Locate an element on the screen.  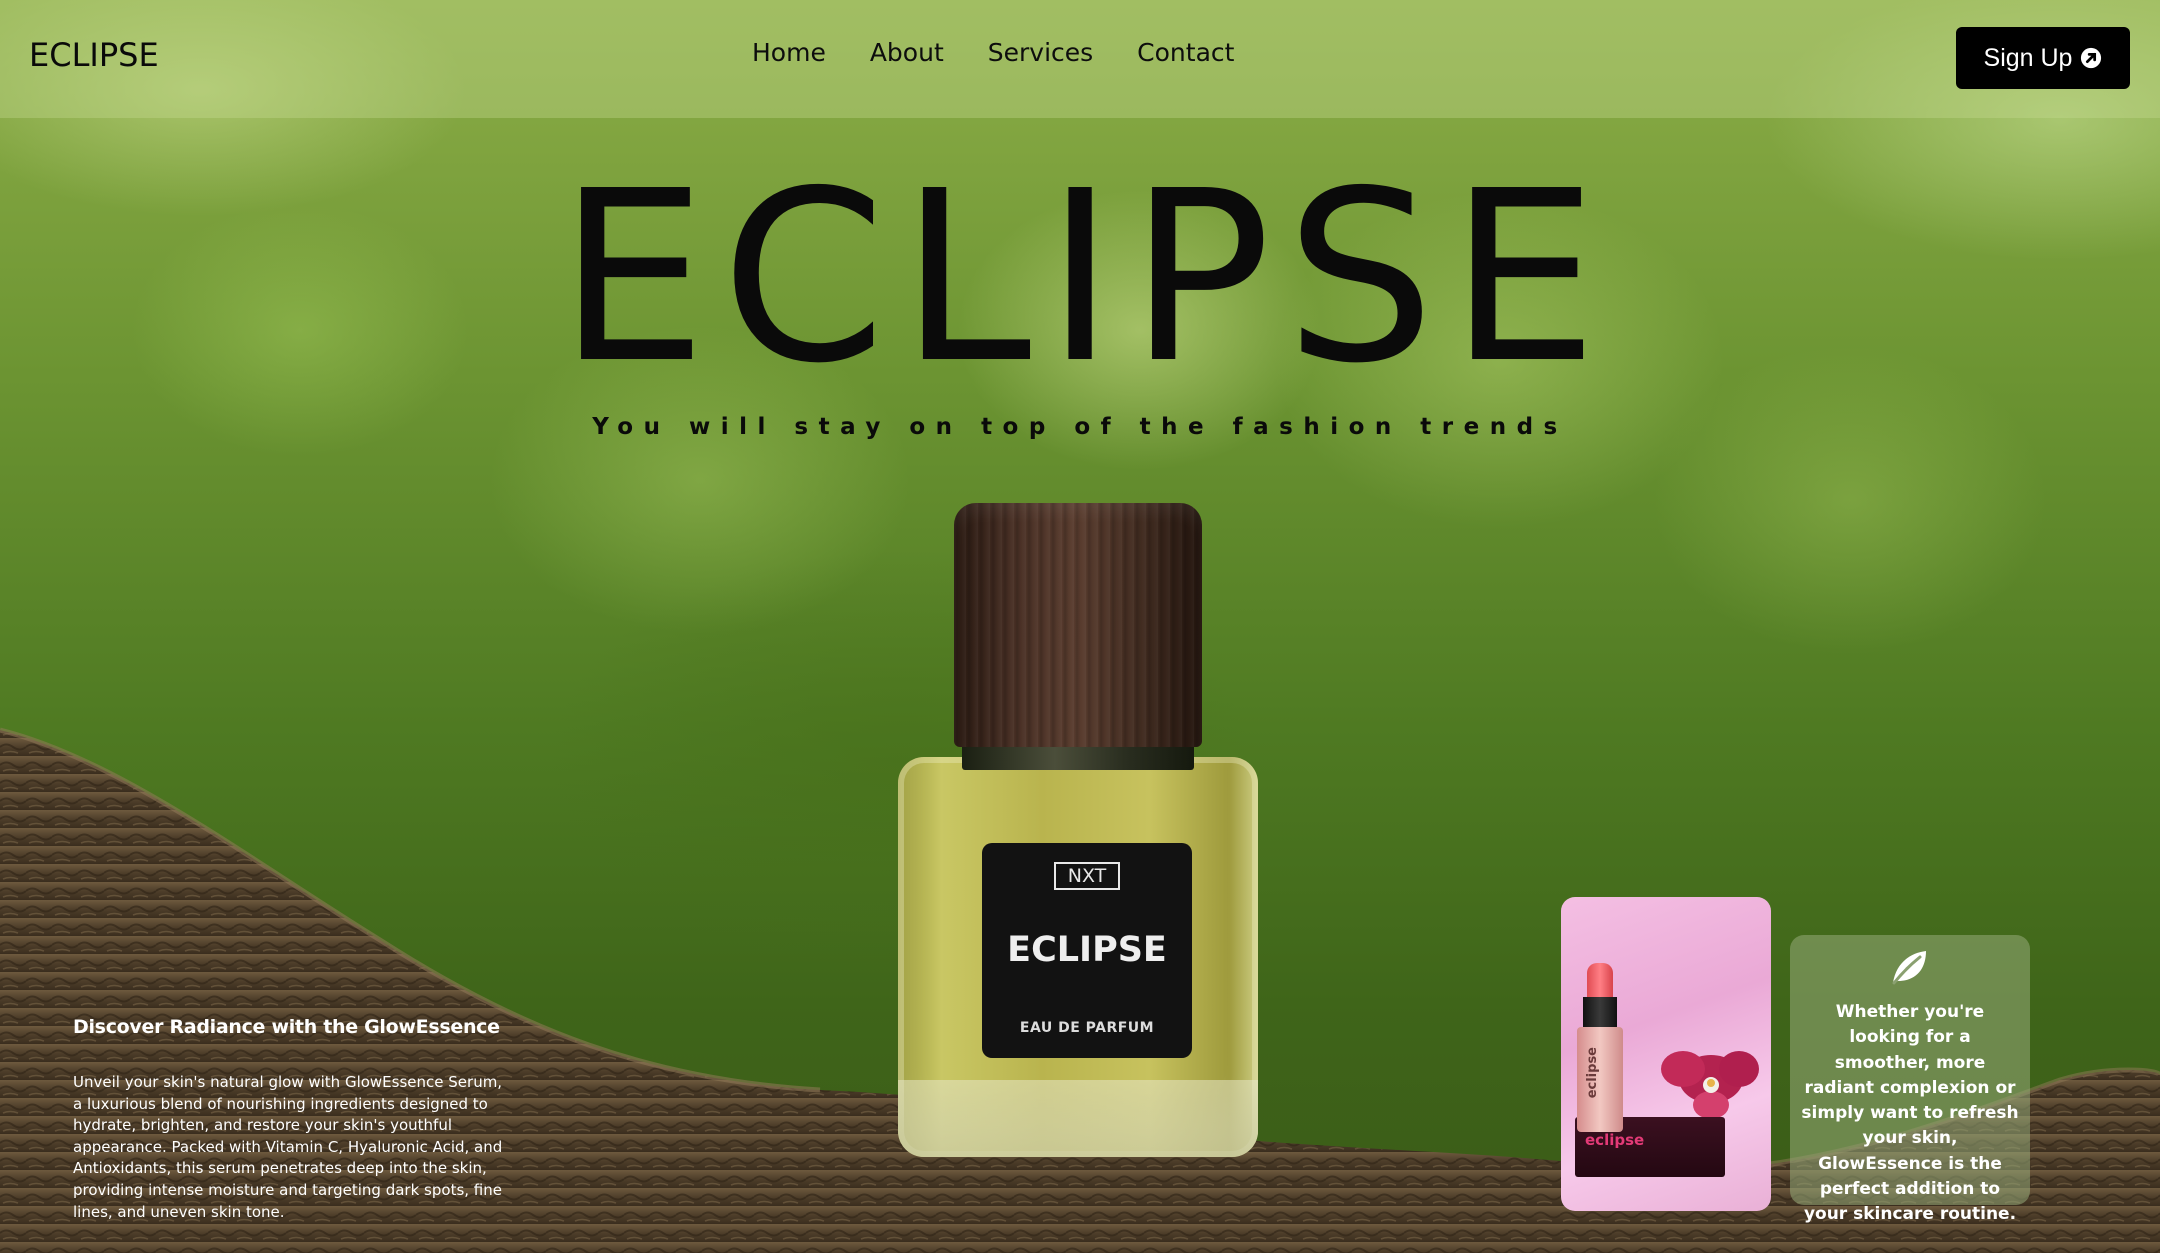
nav-links: Home About Services Contact is located at coordinates (993, 52).